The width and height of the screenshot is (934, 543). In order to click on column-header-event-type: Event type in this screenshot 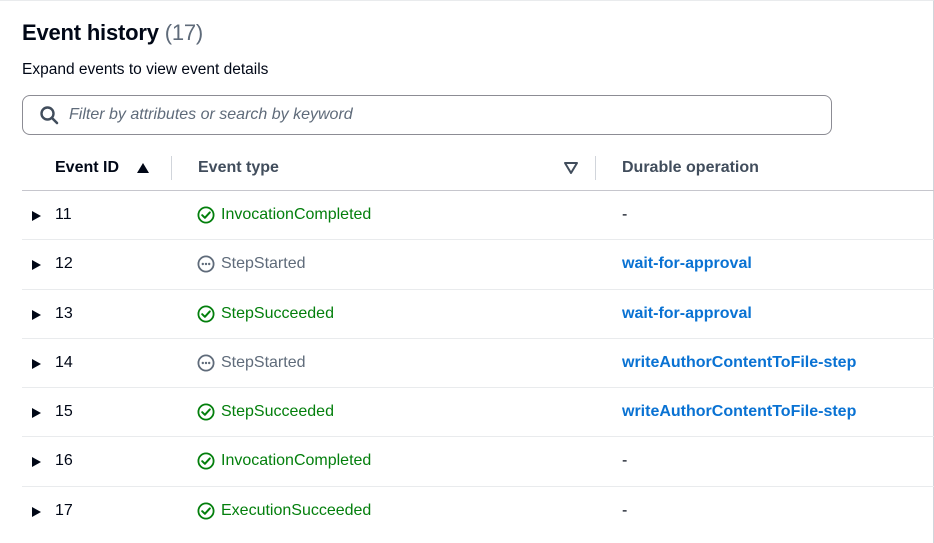, I will do `click(238, 167)`.